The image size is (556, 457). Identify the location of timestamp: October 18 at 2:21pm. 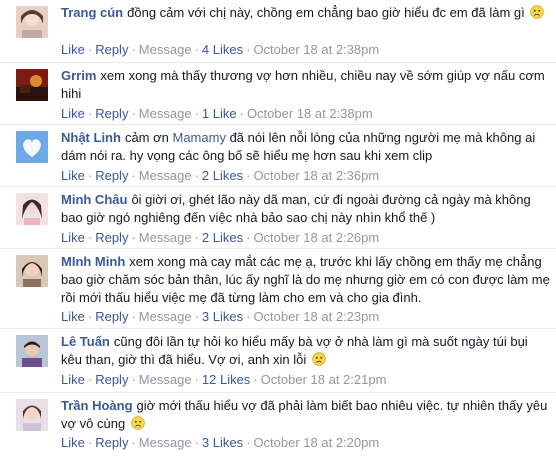
(324, 379).